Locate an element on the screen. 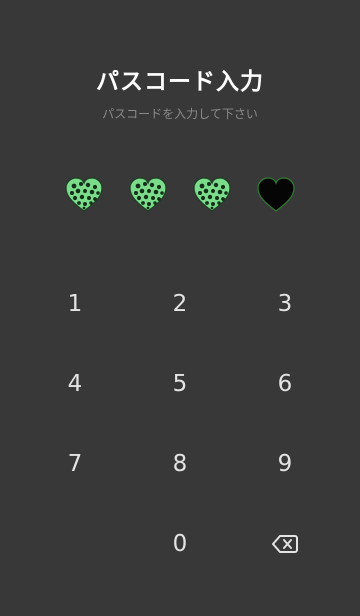  passcode-indicators is located at coordinates (180, 196).